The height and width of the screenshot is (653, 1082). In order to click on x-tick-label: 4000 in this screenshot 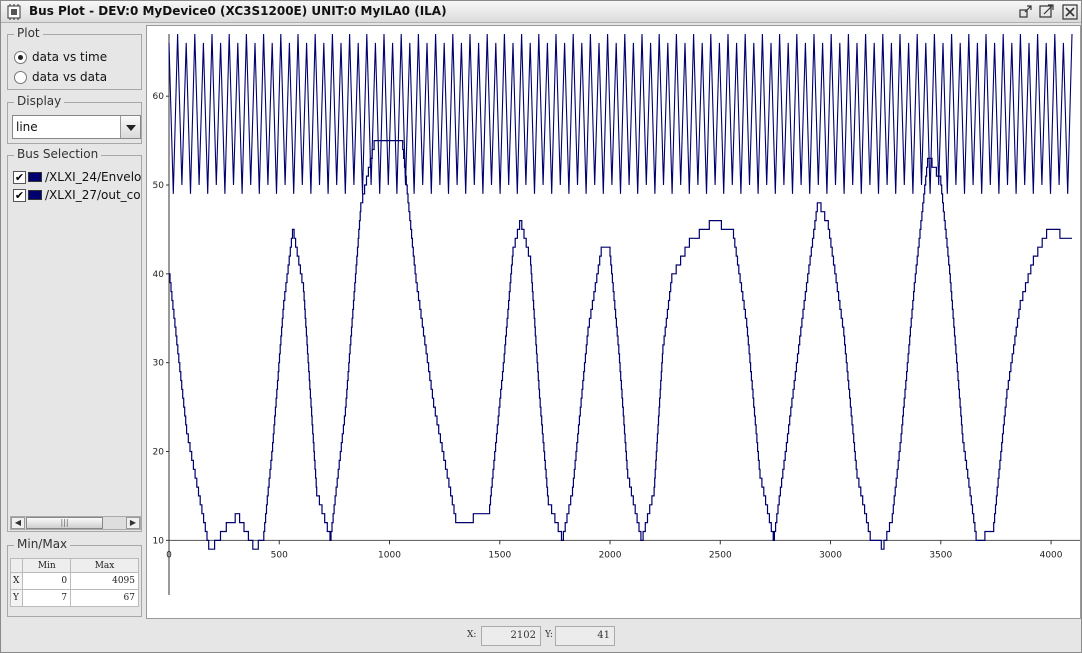, I will do `click(1051, 555)`.